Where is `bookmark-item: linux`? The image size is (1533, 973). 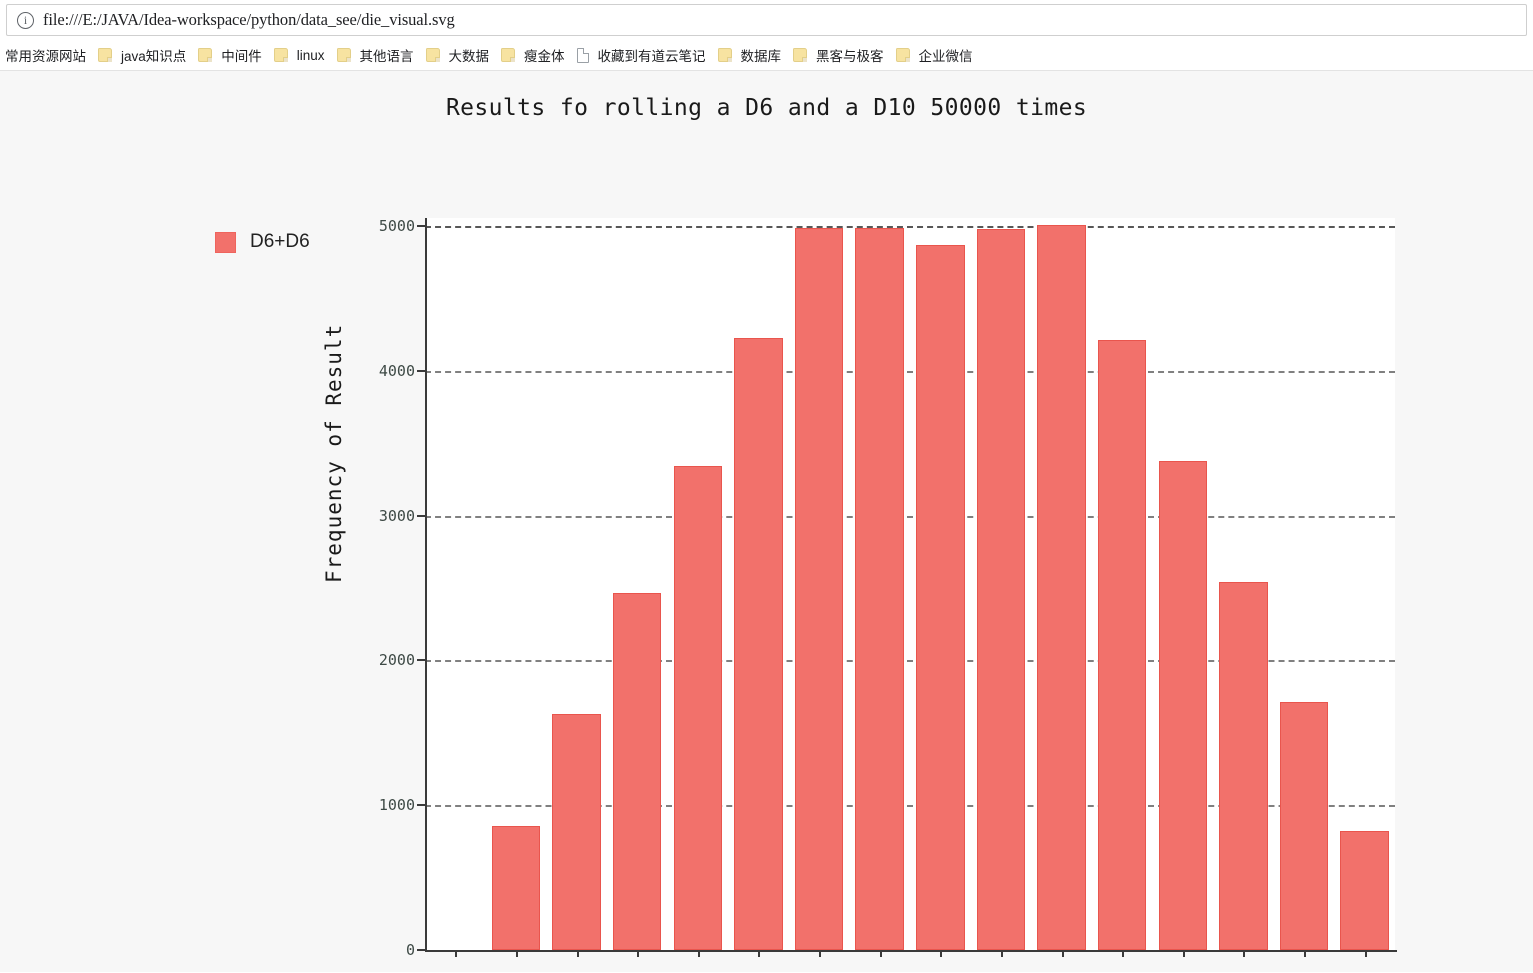 bookmark-item: linux is located at coordinates (299, 55).